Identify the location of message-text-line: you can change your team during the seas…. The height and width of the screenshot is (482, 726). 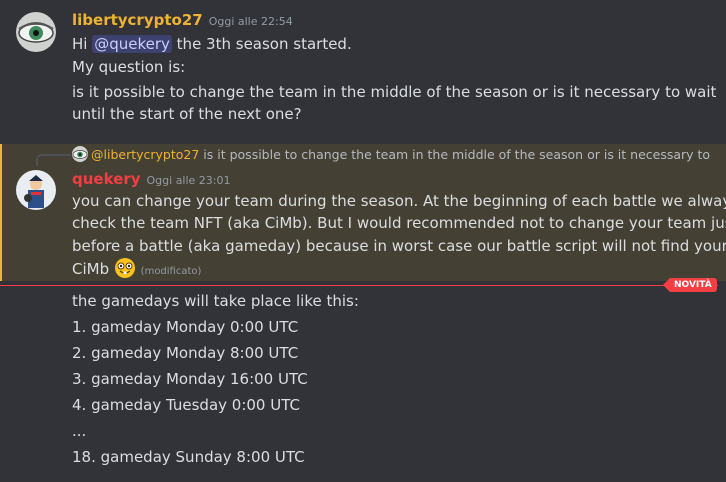
(399, 201).